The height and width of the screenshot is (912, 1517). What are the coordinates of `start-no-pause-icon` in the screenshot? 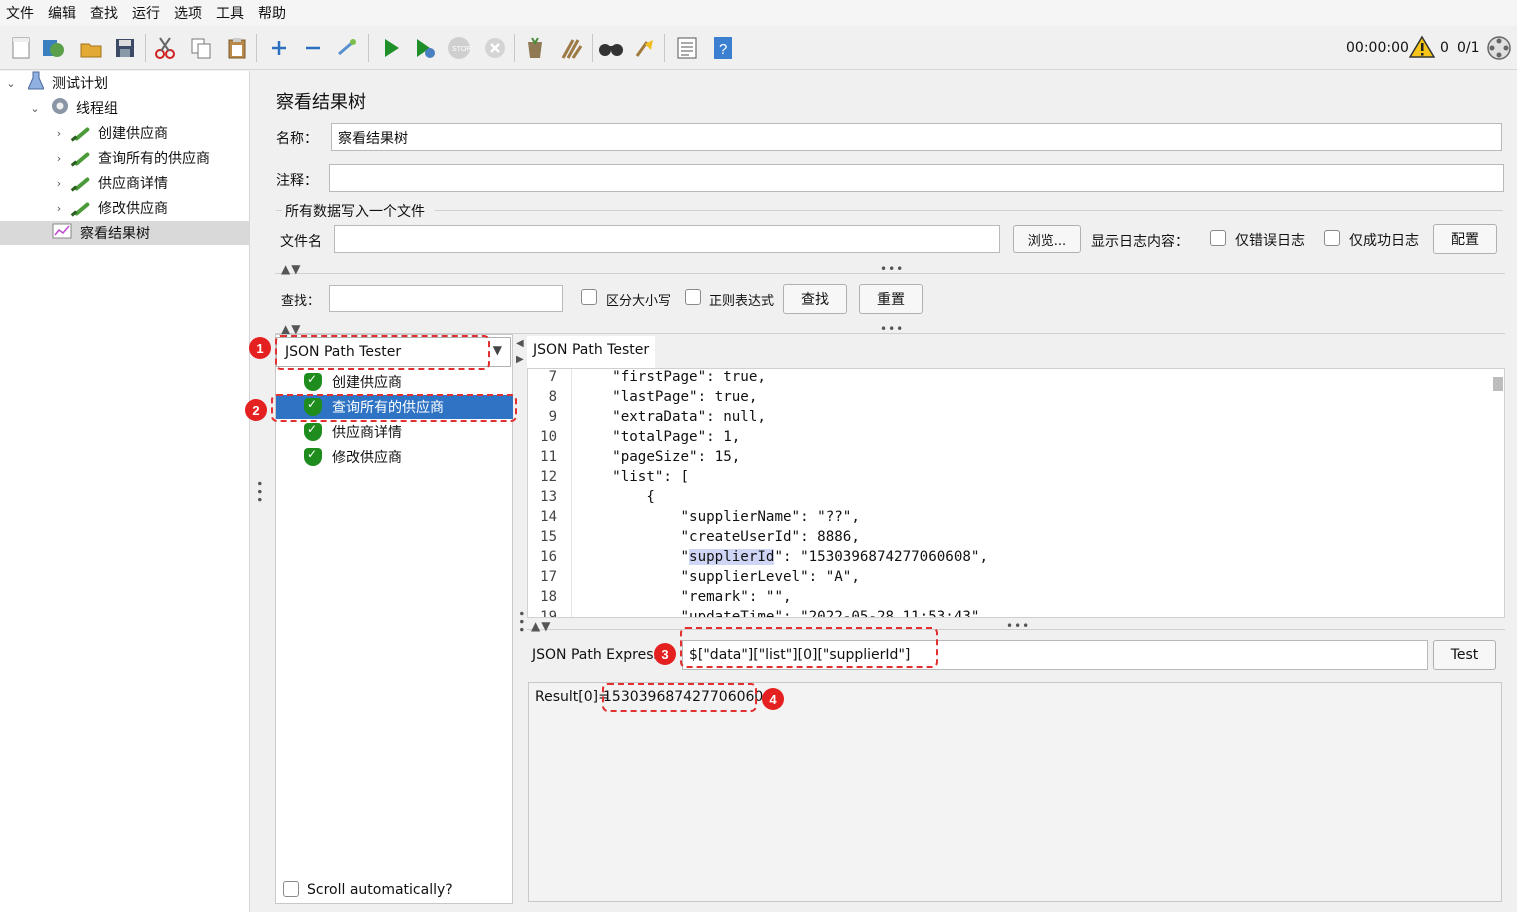 It's located at (425, 48).